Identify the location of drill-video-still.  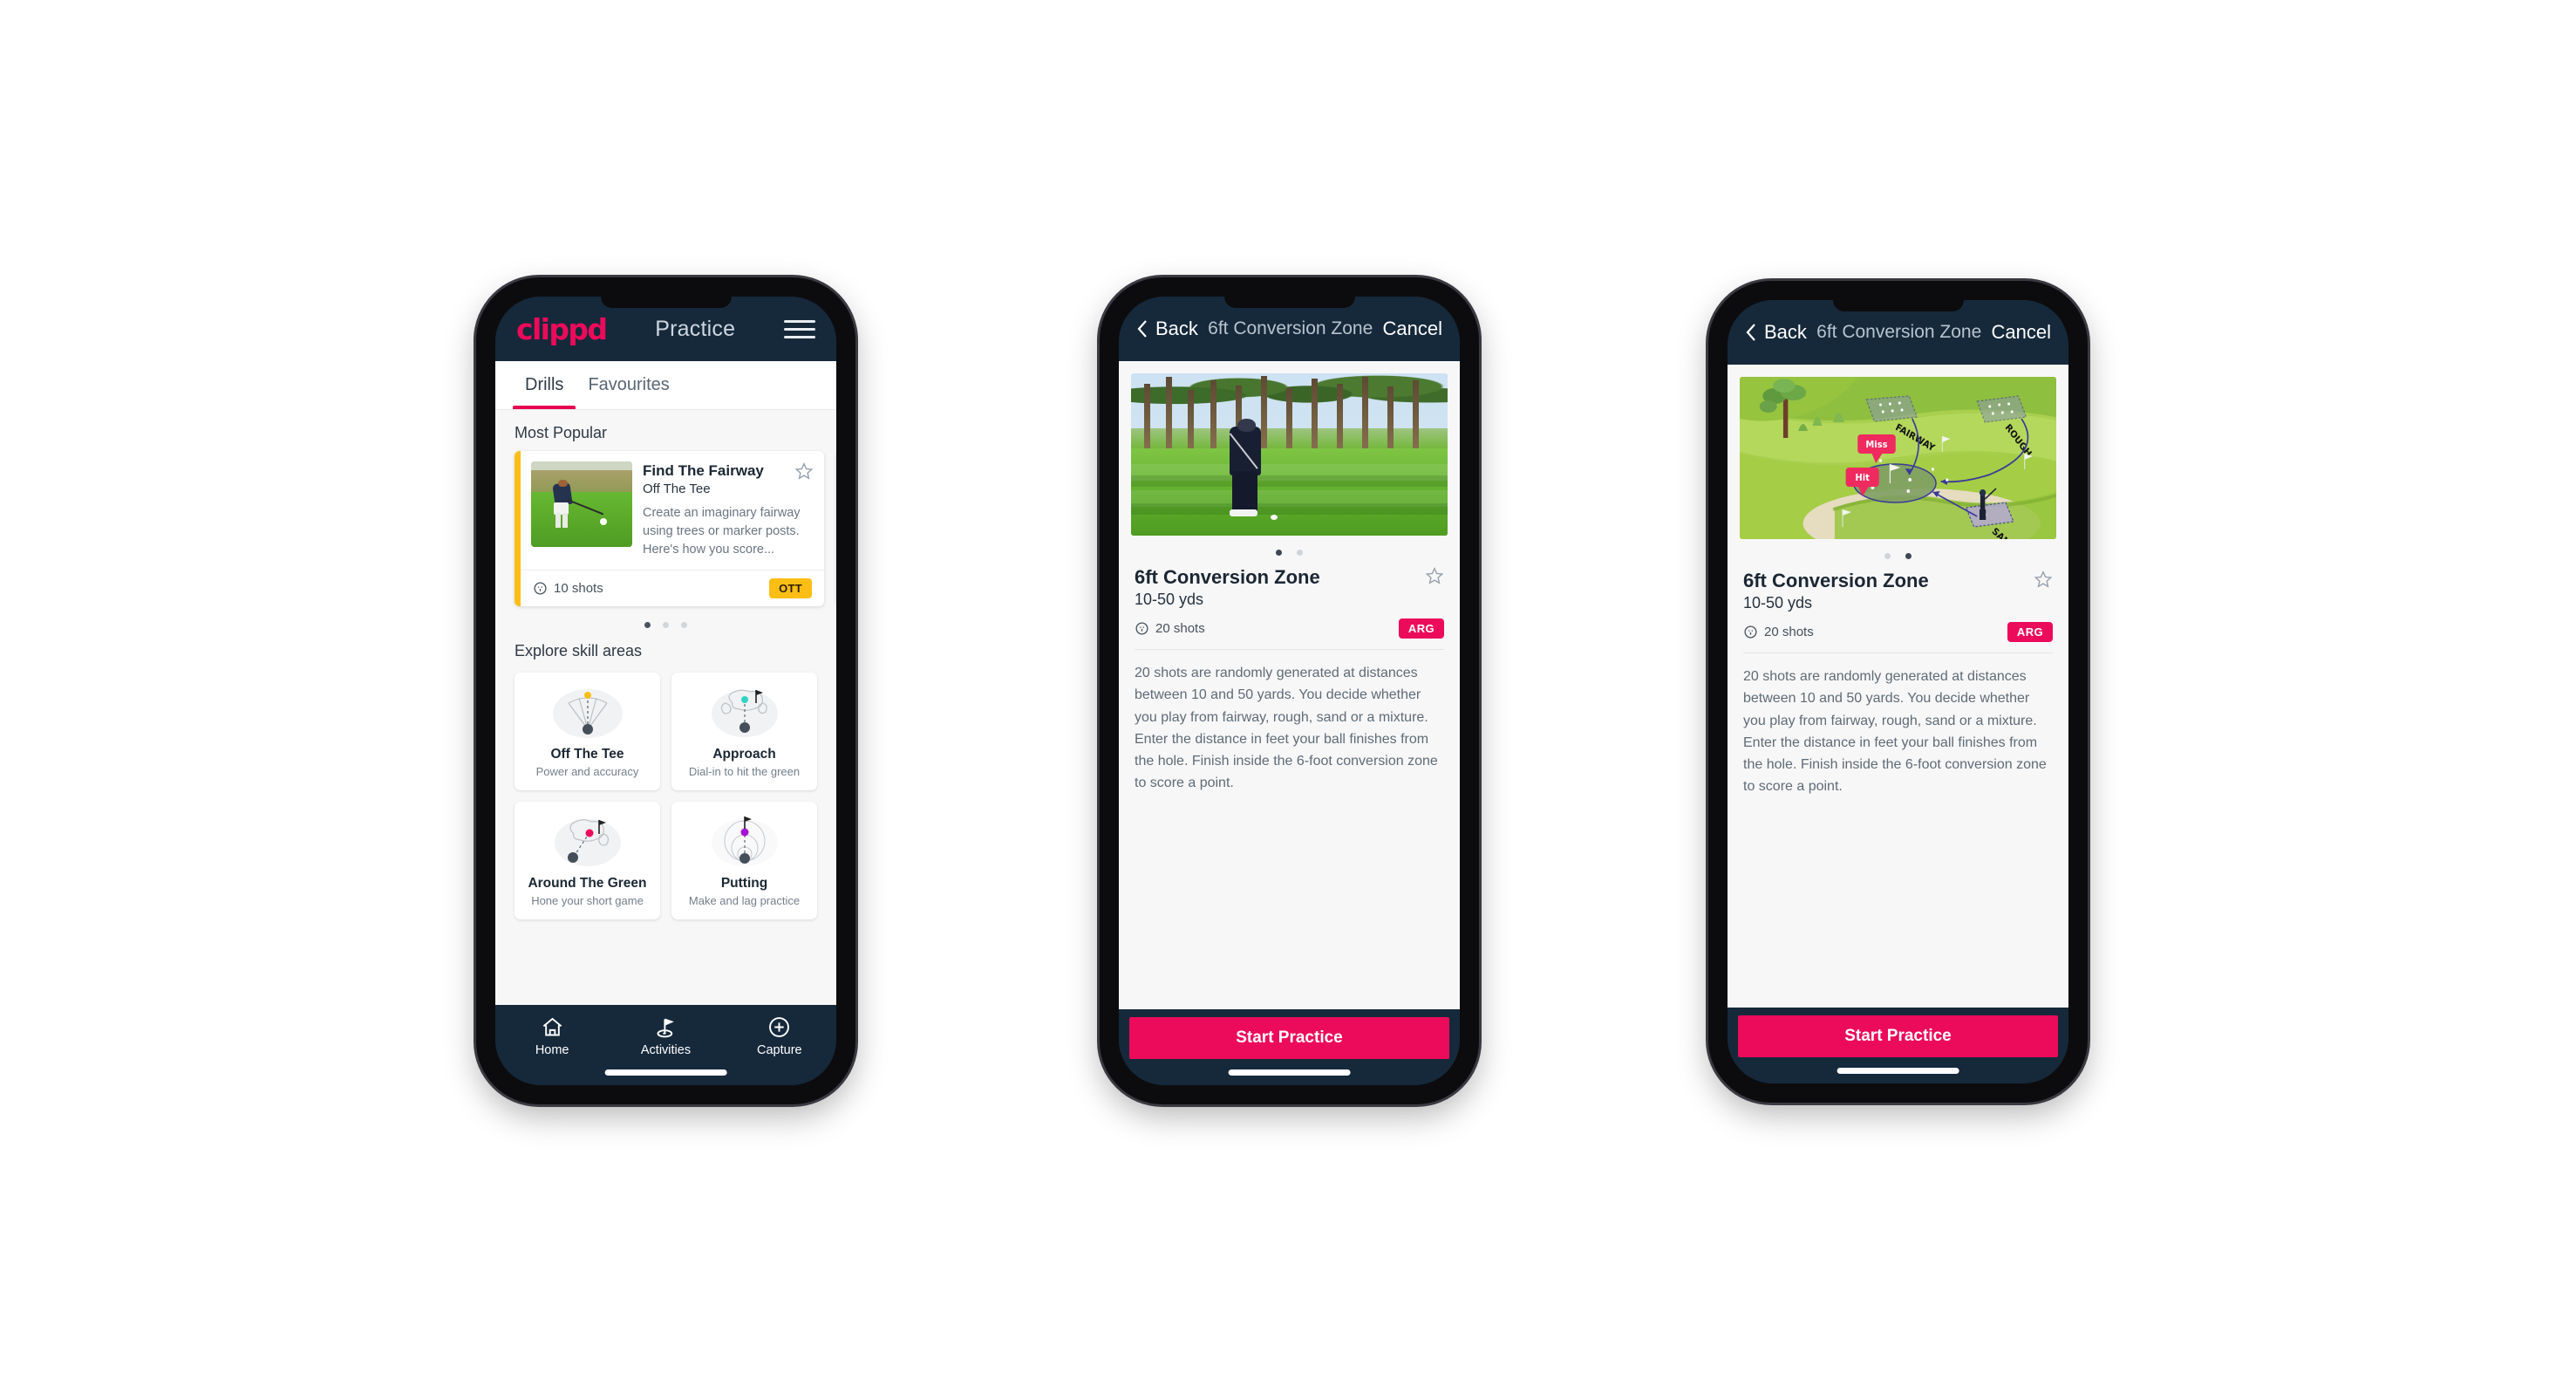
(1289, 455).